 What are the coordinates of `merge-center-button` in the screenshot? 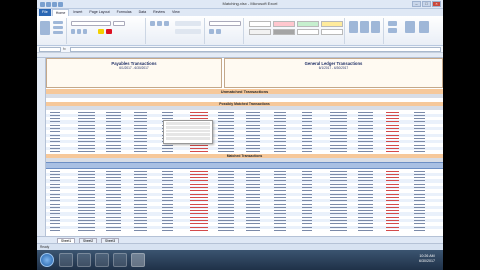 It's located at (188, 31).